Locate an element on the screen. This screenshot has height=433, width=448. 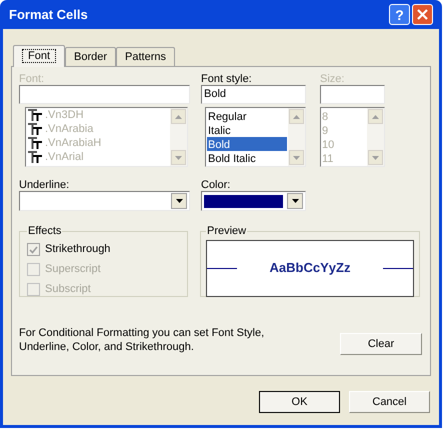
field-label: Font style: is located at coordinates (227, 78).